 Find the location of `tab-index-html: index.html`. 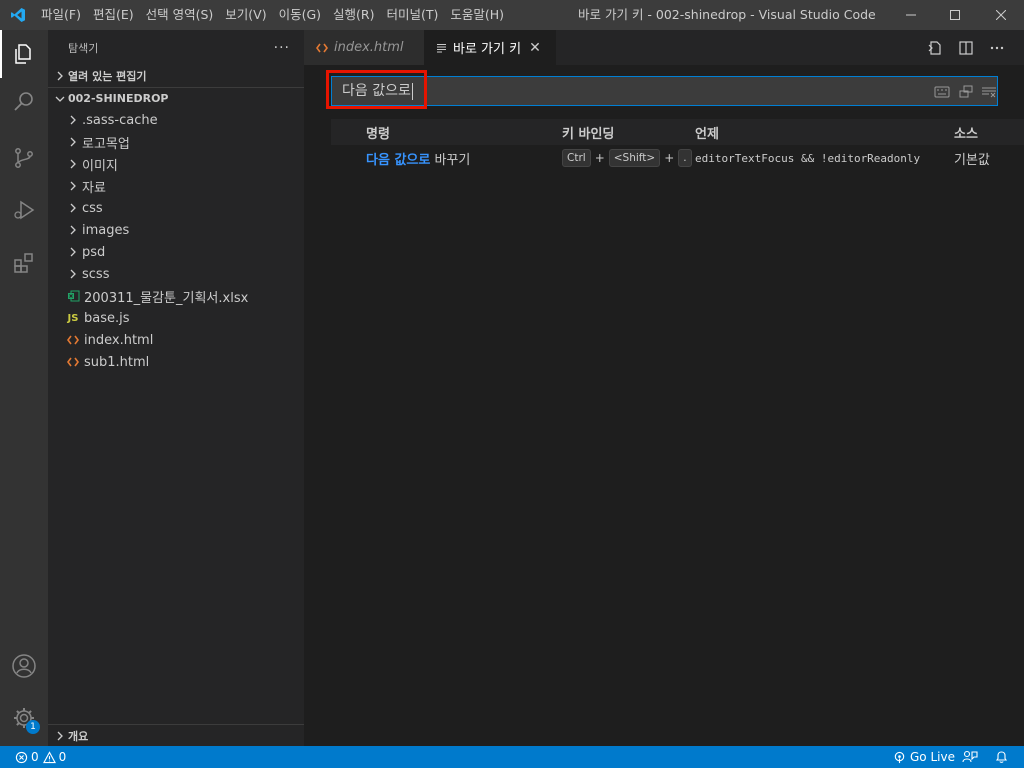

tab-index-html: index.html is located at coordinates (364, 47).